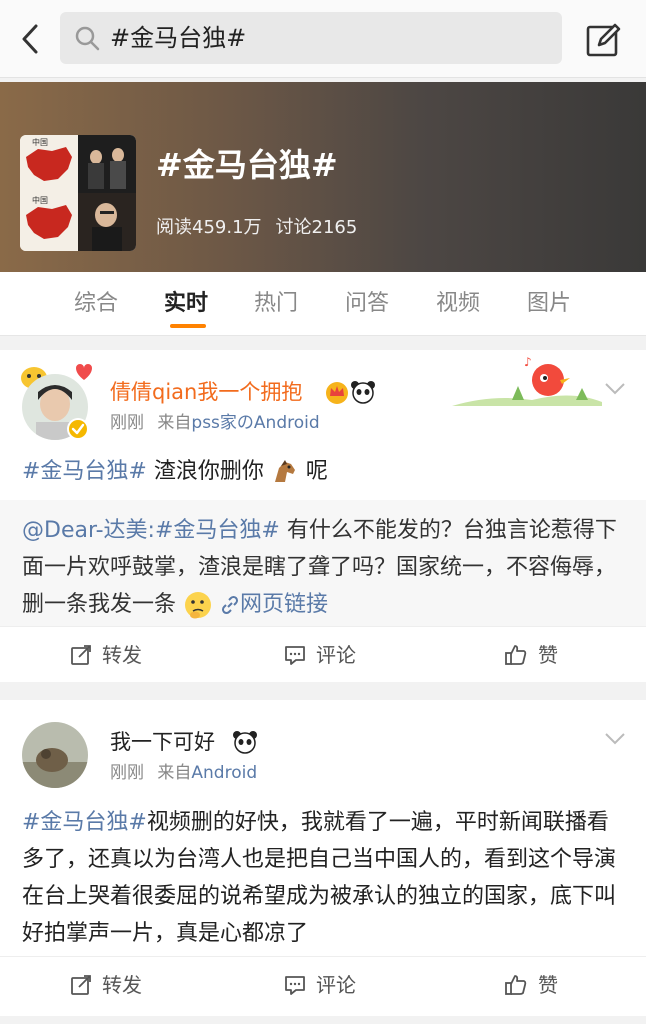 Image resolution: width=646 pixels, height=1024 pixels. I want to click on tab-hot: 热门, so click(276, 304).